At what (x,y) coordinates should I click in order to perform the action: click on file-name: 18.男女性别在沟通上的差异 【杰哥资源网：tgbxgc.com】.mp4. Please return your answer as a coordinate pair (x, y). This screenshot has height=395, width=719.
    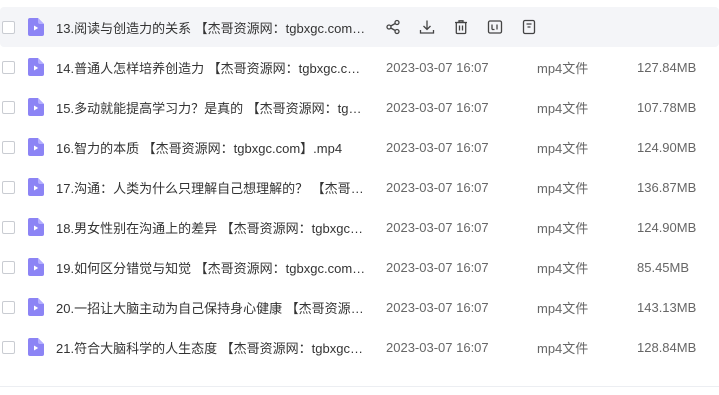
    Looking at the image, I should click on (211, 227).